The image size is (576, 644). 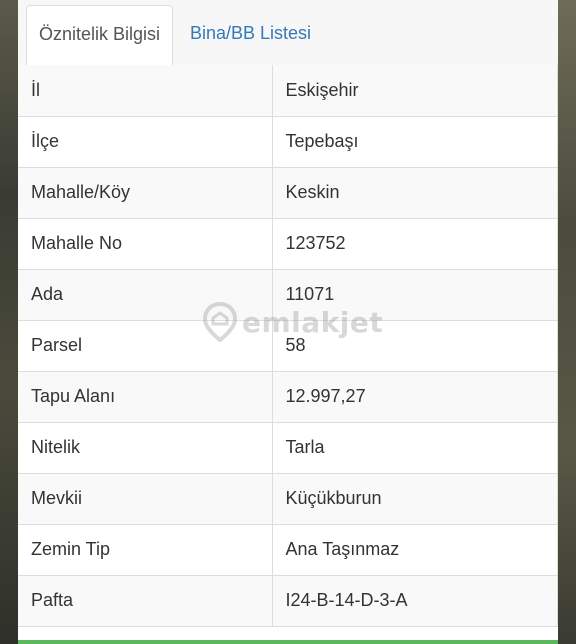 What do you see at coordinates (415, 499) in the screenshot?
I see `row-value: Küçükburun` at bounding box center [415, 499].